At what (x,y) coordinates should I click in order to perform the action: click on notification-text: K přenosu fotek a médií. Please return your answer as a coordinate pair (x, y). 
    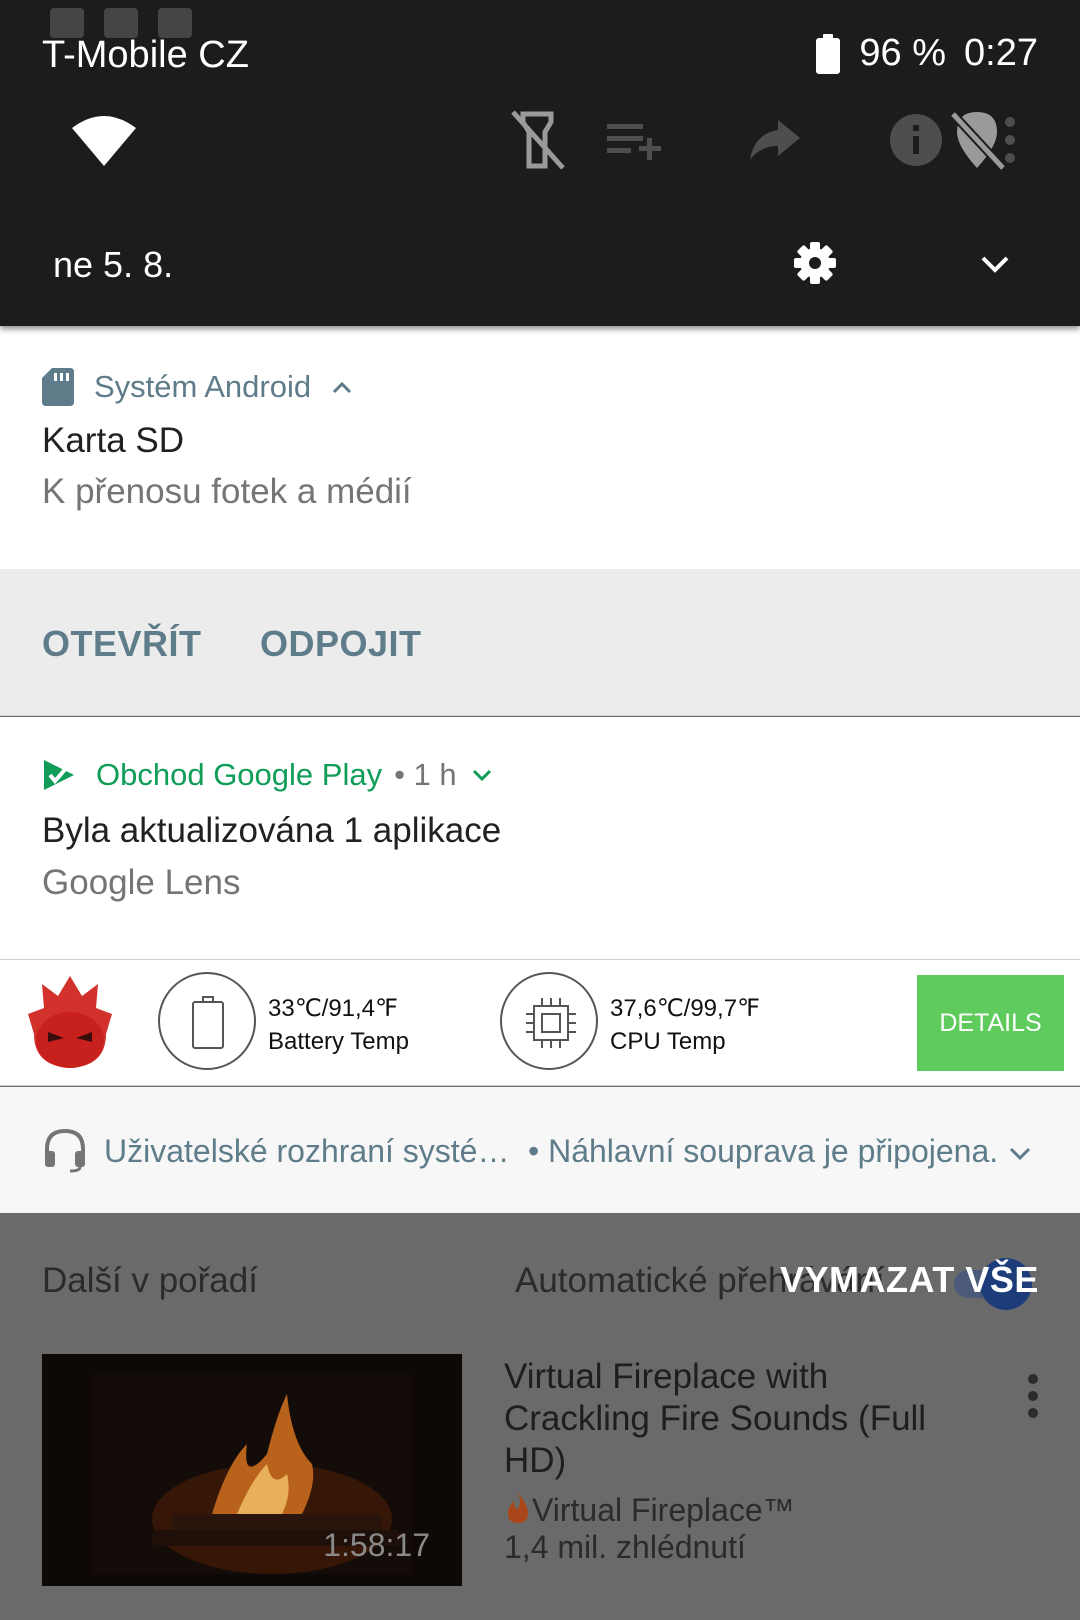
    Looking at the image, I should click on (227, 491).